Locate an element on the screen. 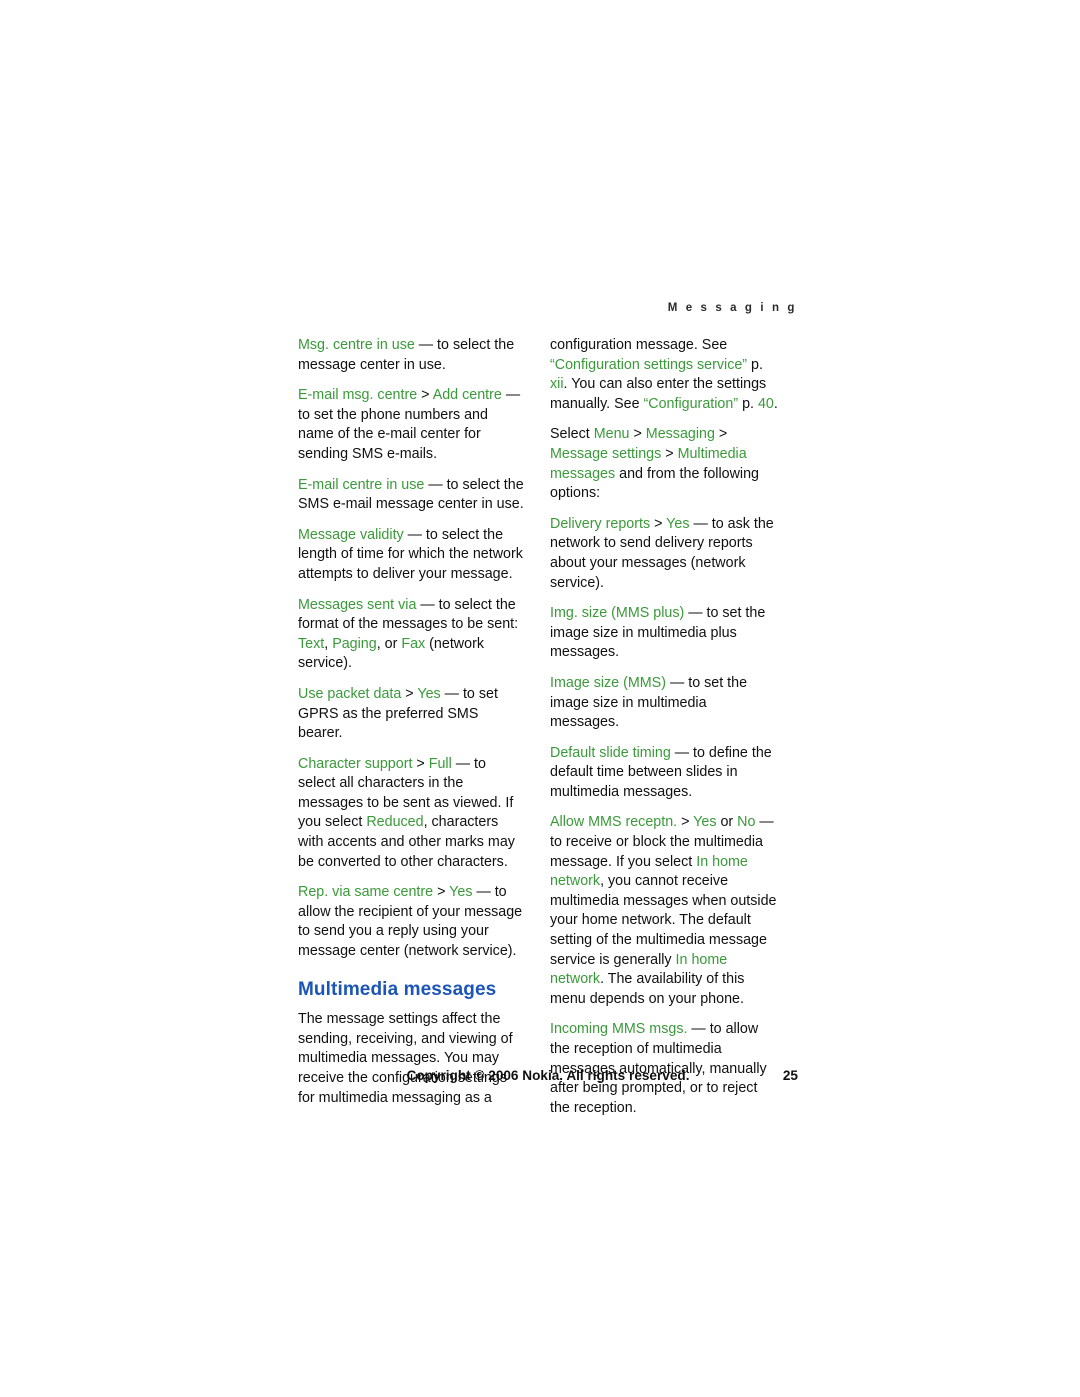  body-text: . is located at coordinates (775, 403).